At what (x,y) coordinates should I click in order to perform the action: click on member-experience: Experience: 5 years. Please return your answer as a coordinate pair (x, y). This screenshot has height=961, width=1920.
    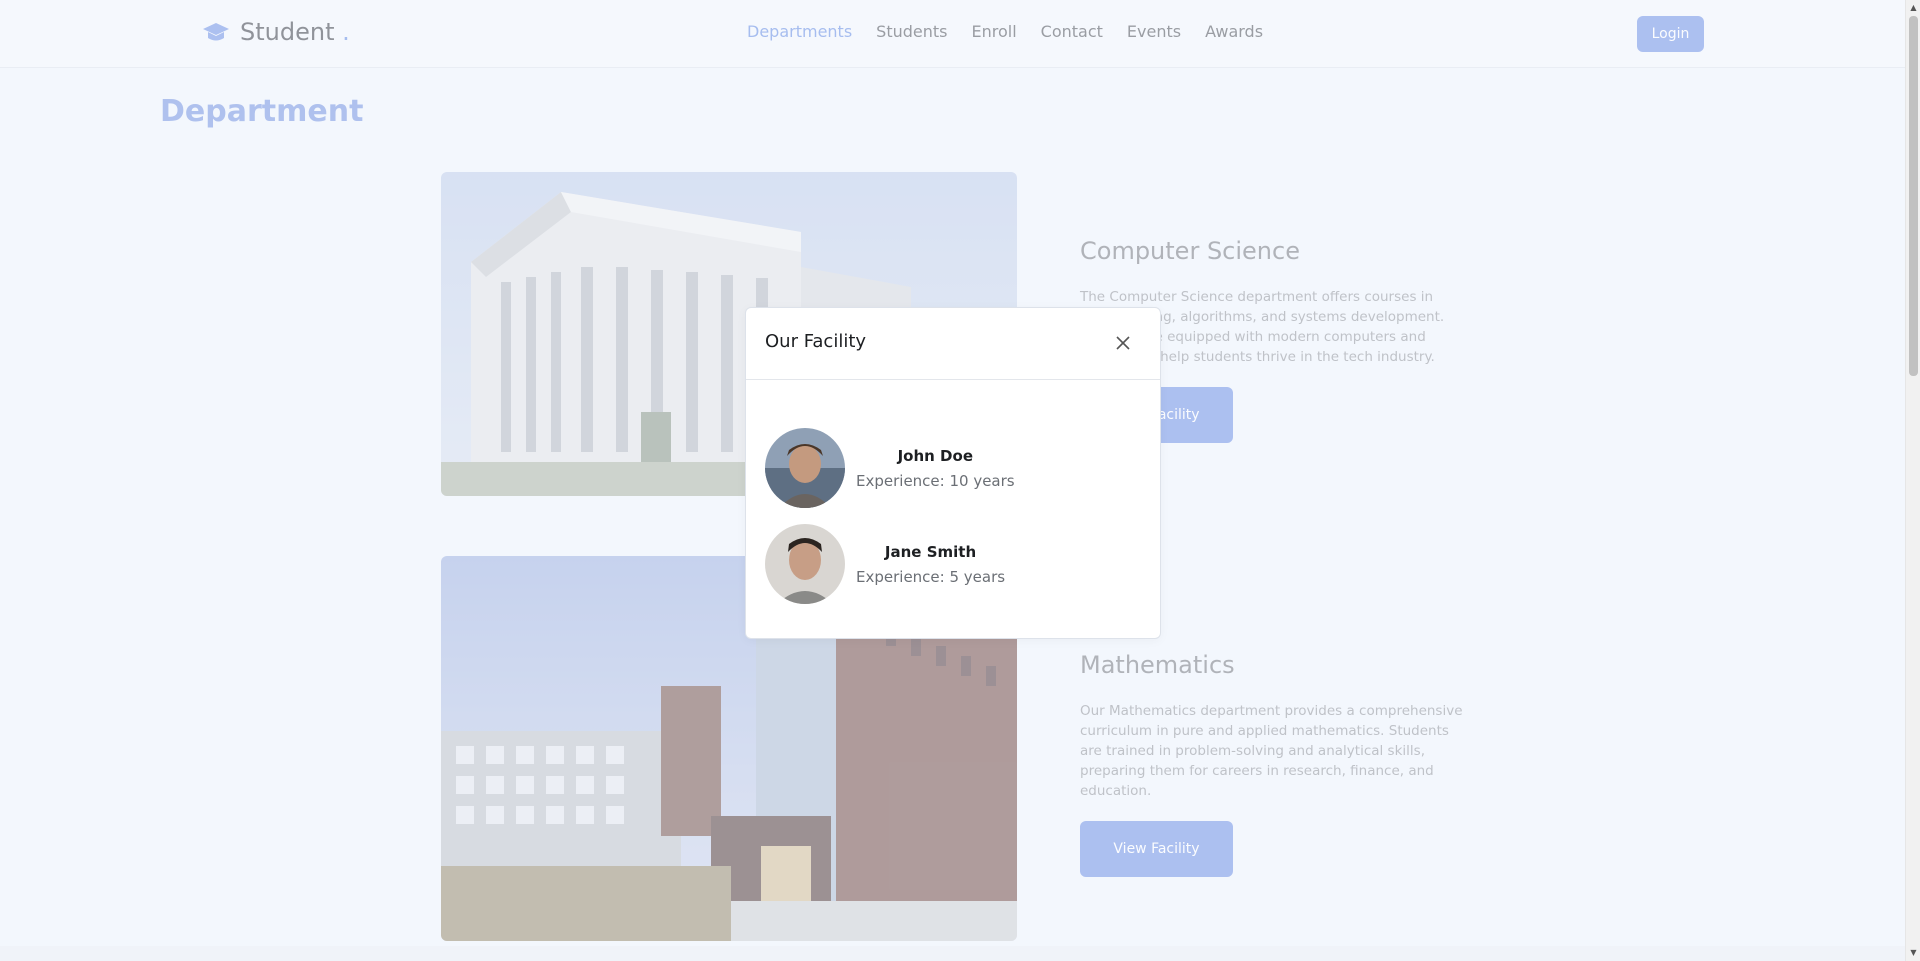
    Looking at the image, I should click on (931, 576).